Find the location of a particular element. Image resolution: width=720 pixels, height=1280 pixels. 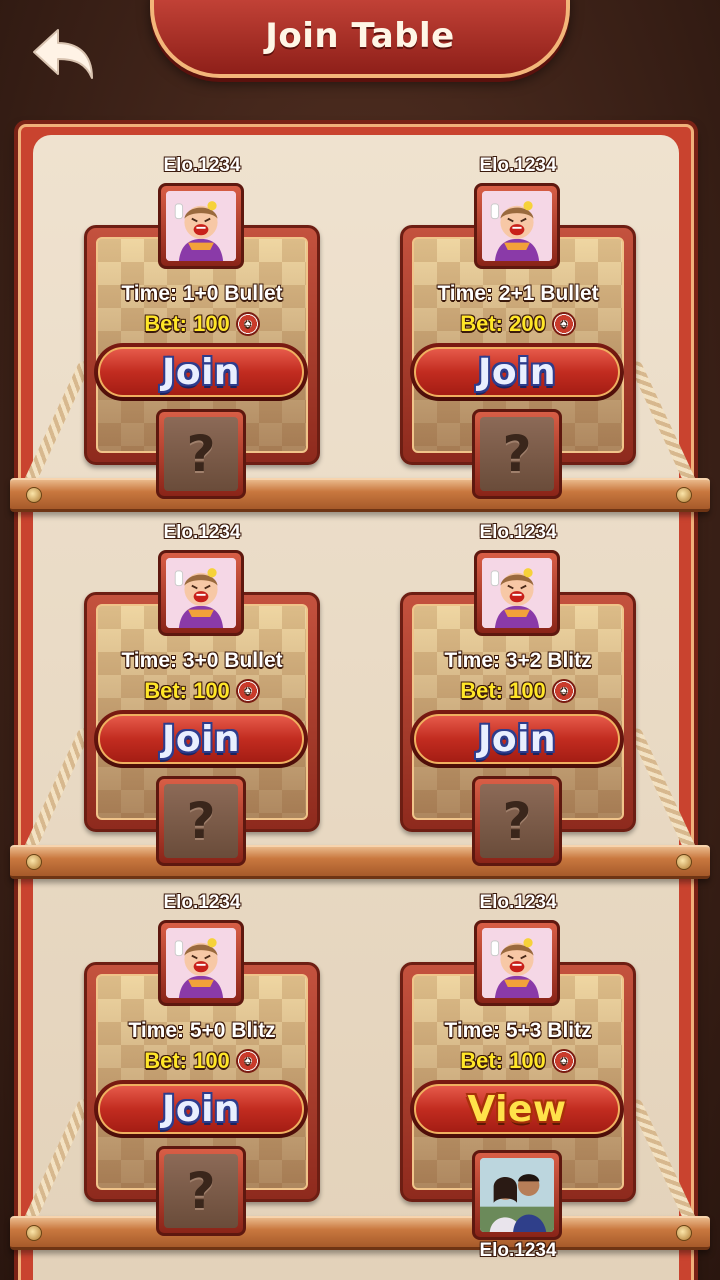

opponent-elo: Elo.1234 is located at coordinates (518, 1250).